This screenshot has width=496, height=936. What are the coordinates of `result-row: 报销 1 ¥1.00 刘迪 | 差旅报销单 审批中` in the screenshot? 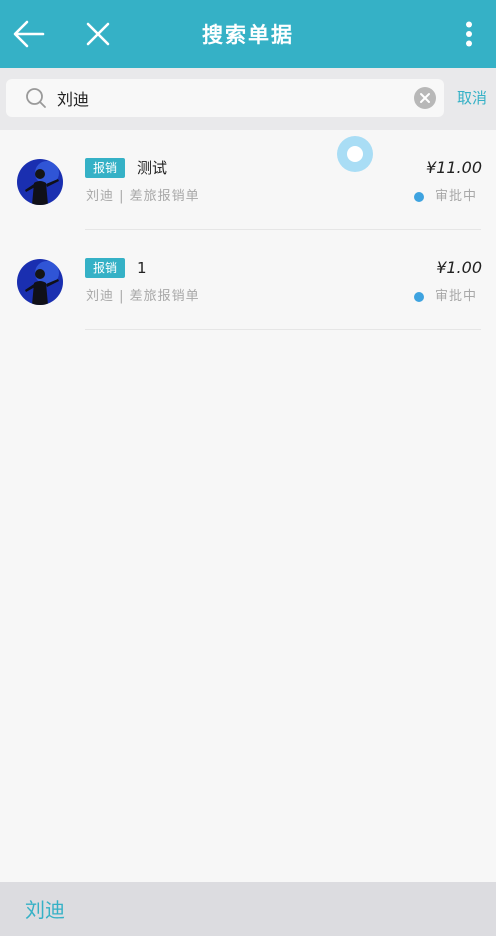 It's located at (248, 280).